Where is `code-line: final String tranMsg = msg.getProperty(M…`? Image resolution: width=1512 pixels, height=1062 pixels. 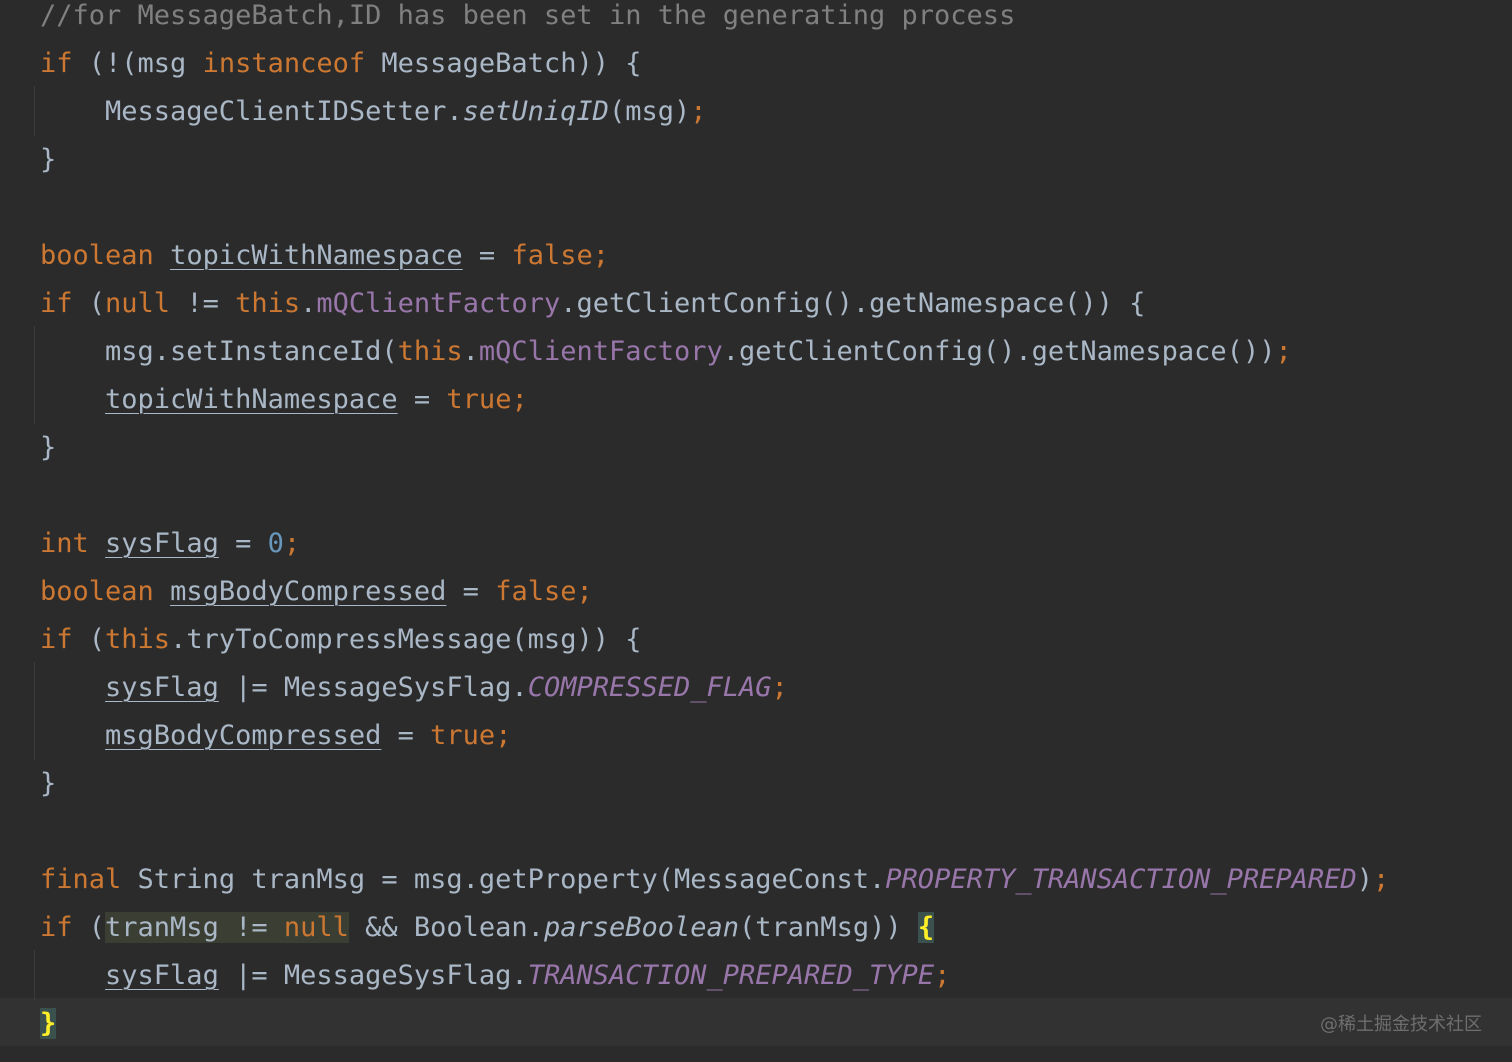
code-line: final String tranMsg = msg.getProperty(M… is located at coordinates (714, 880).